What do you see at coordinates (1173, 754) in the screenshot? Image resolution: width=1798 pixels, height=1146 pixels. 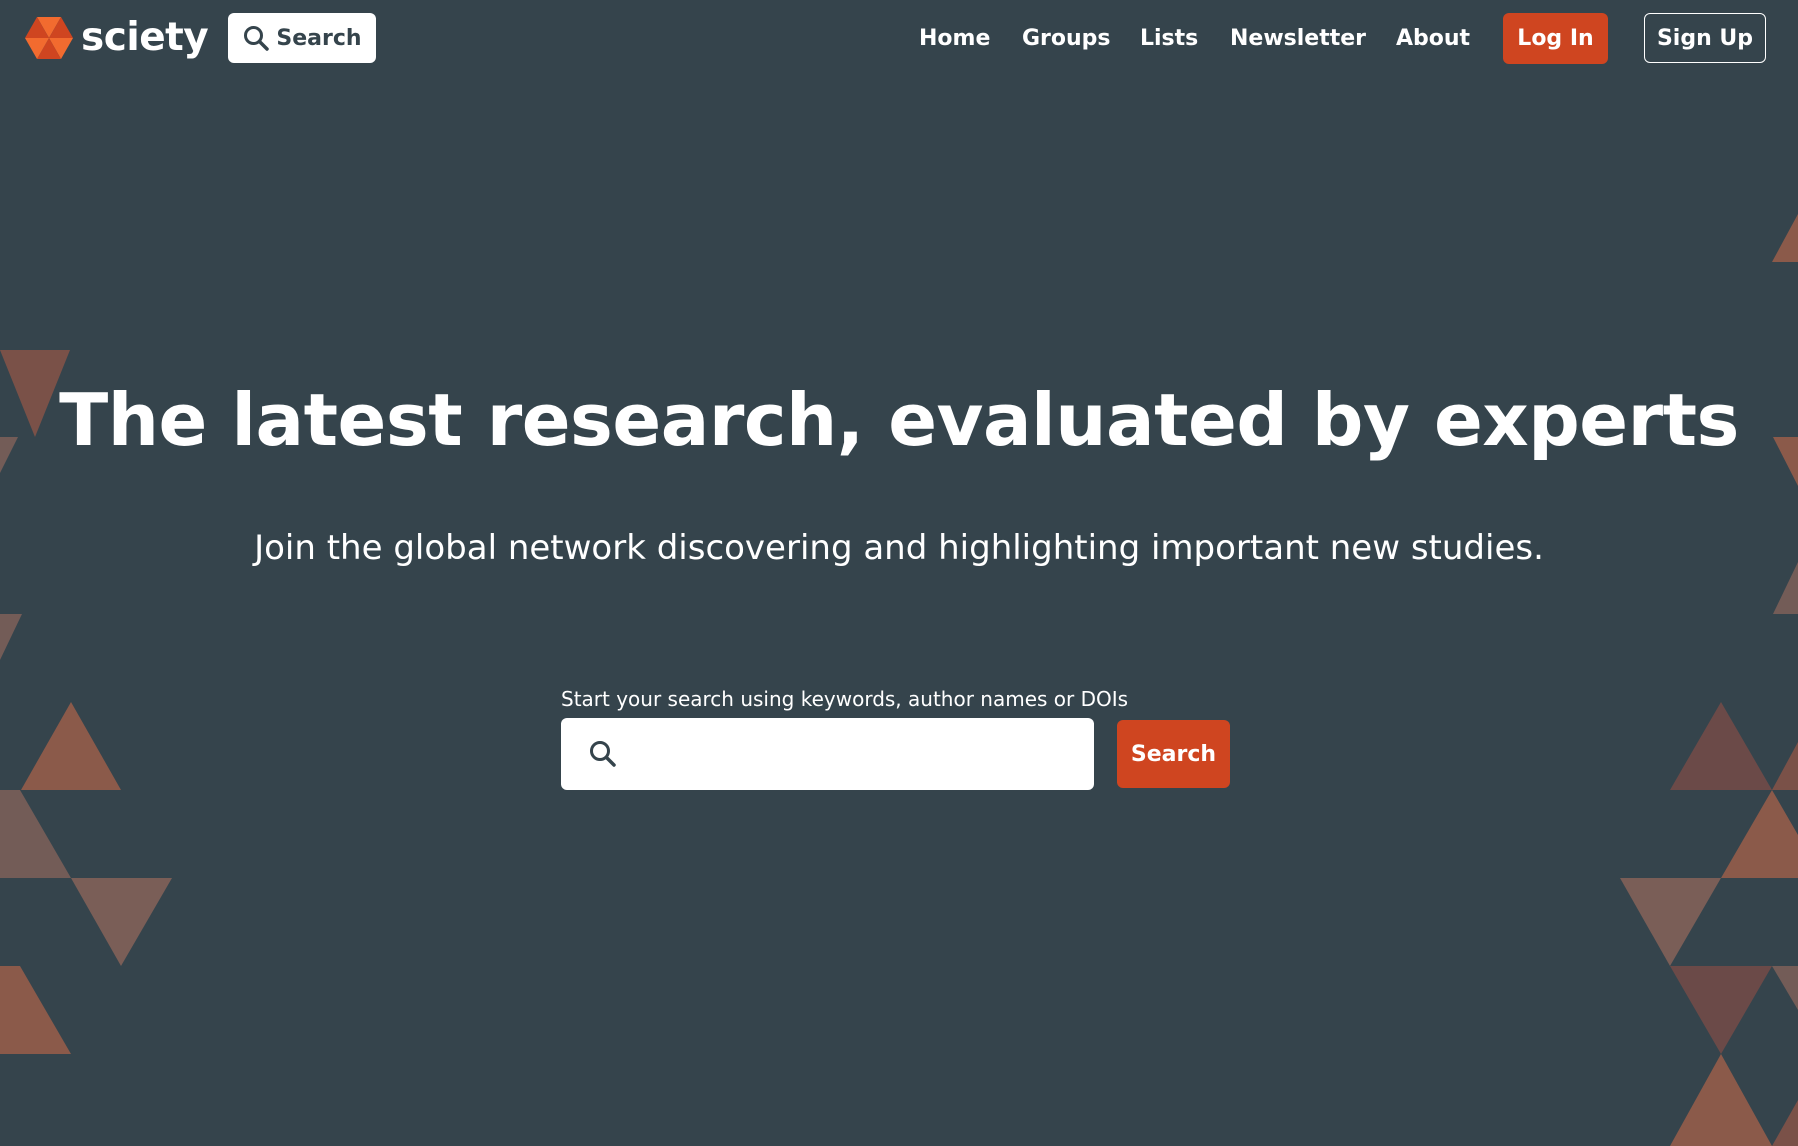 I see `search-submit-button: Search` at bounding box center [1173, 754].